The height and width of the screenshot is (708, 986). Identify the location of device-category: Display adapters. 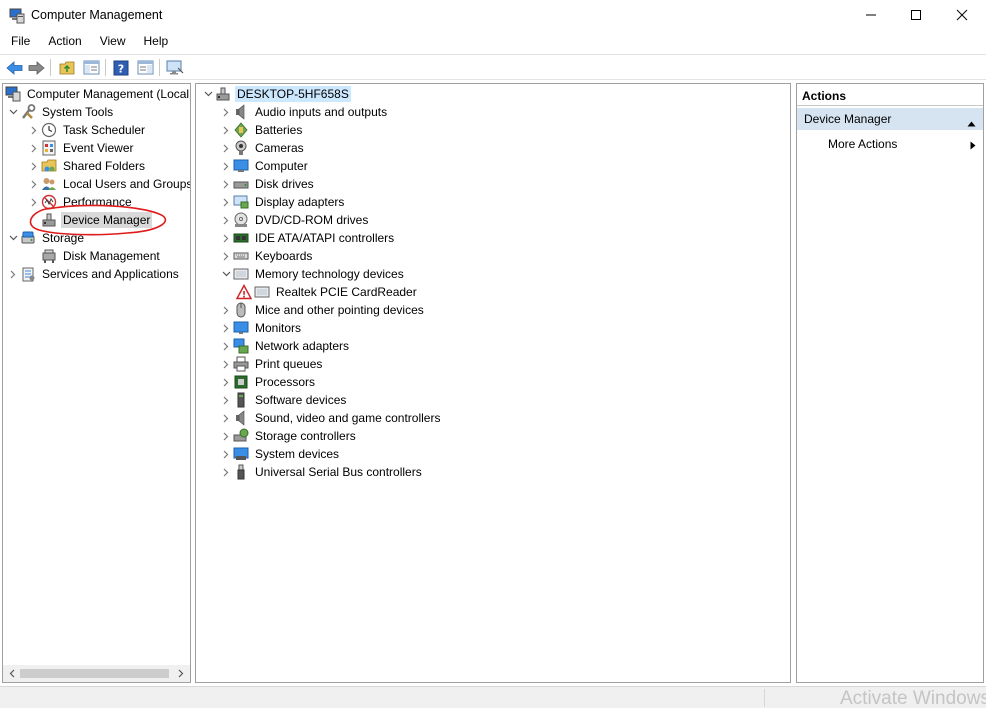
(282, 202).